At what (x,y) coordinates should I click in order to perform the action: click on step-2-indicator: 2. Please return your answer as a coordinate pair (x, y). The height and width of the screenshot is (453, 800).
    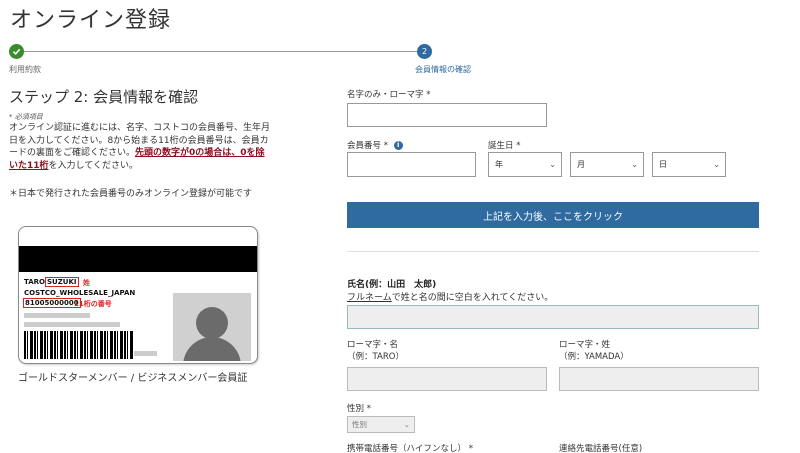
    Looking at the image, I should click on (424, 51).